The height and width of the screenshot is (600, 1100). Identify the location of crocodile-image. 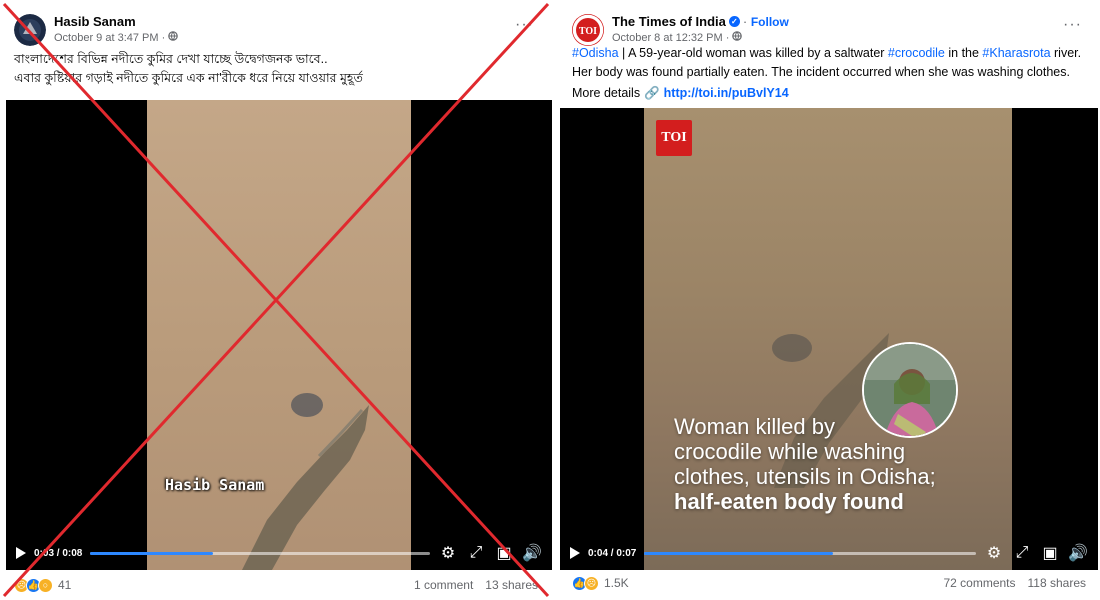
(305, 481).